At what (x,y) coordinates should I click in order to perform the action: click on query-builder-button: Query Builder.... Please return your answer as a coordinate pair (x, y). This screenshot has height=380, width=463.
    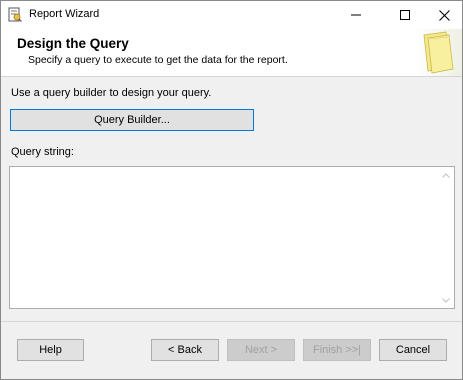
    Looking at the image, I should click on (132, 120).